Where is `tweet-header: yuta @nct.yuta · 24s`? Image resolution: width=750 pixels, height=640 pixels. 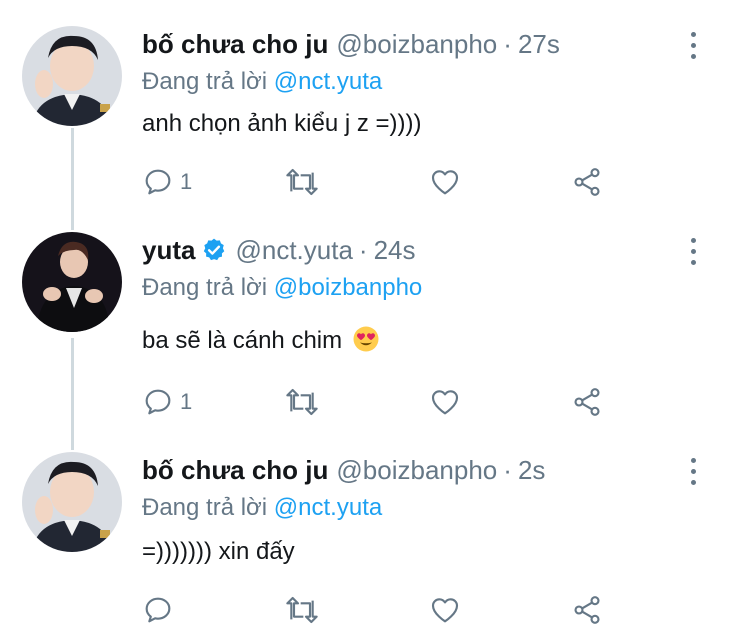
tweet-header: yuta @nct.yuta · 24s is located at coordinates (279, 250).